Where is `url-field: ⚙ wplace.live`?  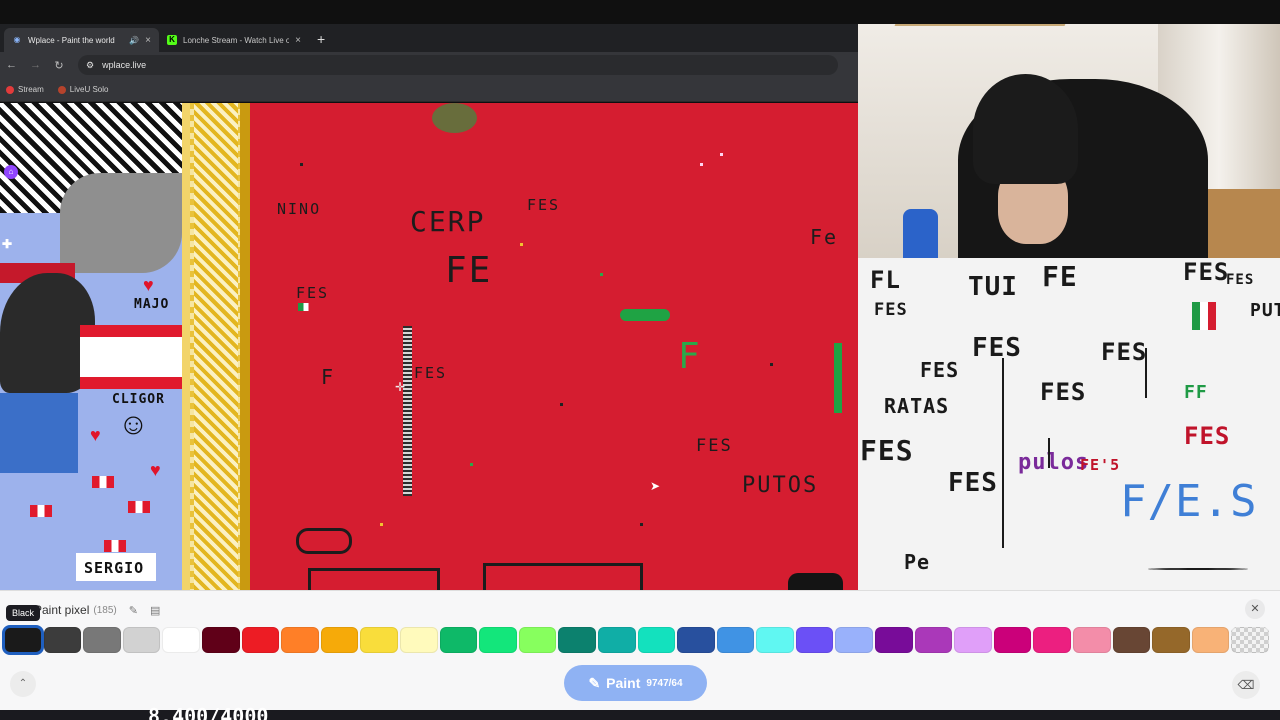
url-field: ⚙ wplace.live is located at coordinates (458, 65).